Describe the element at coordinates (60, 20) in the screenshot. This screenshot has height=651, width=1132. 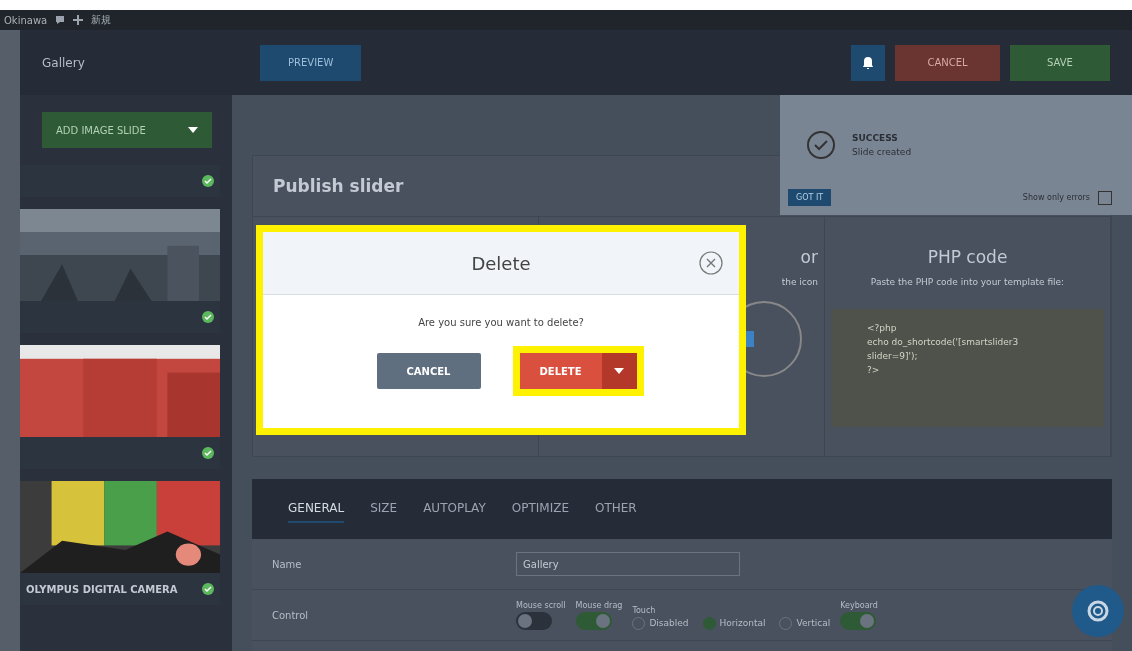
I see `comment-icon` at that location.